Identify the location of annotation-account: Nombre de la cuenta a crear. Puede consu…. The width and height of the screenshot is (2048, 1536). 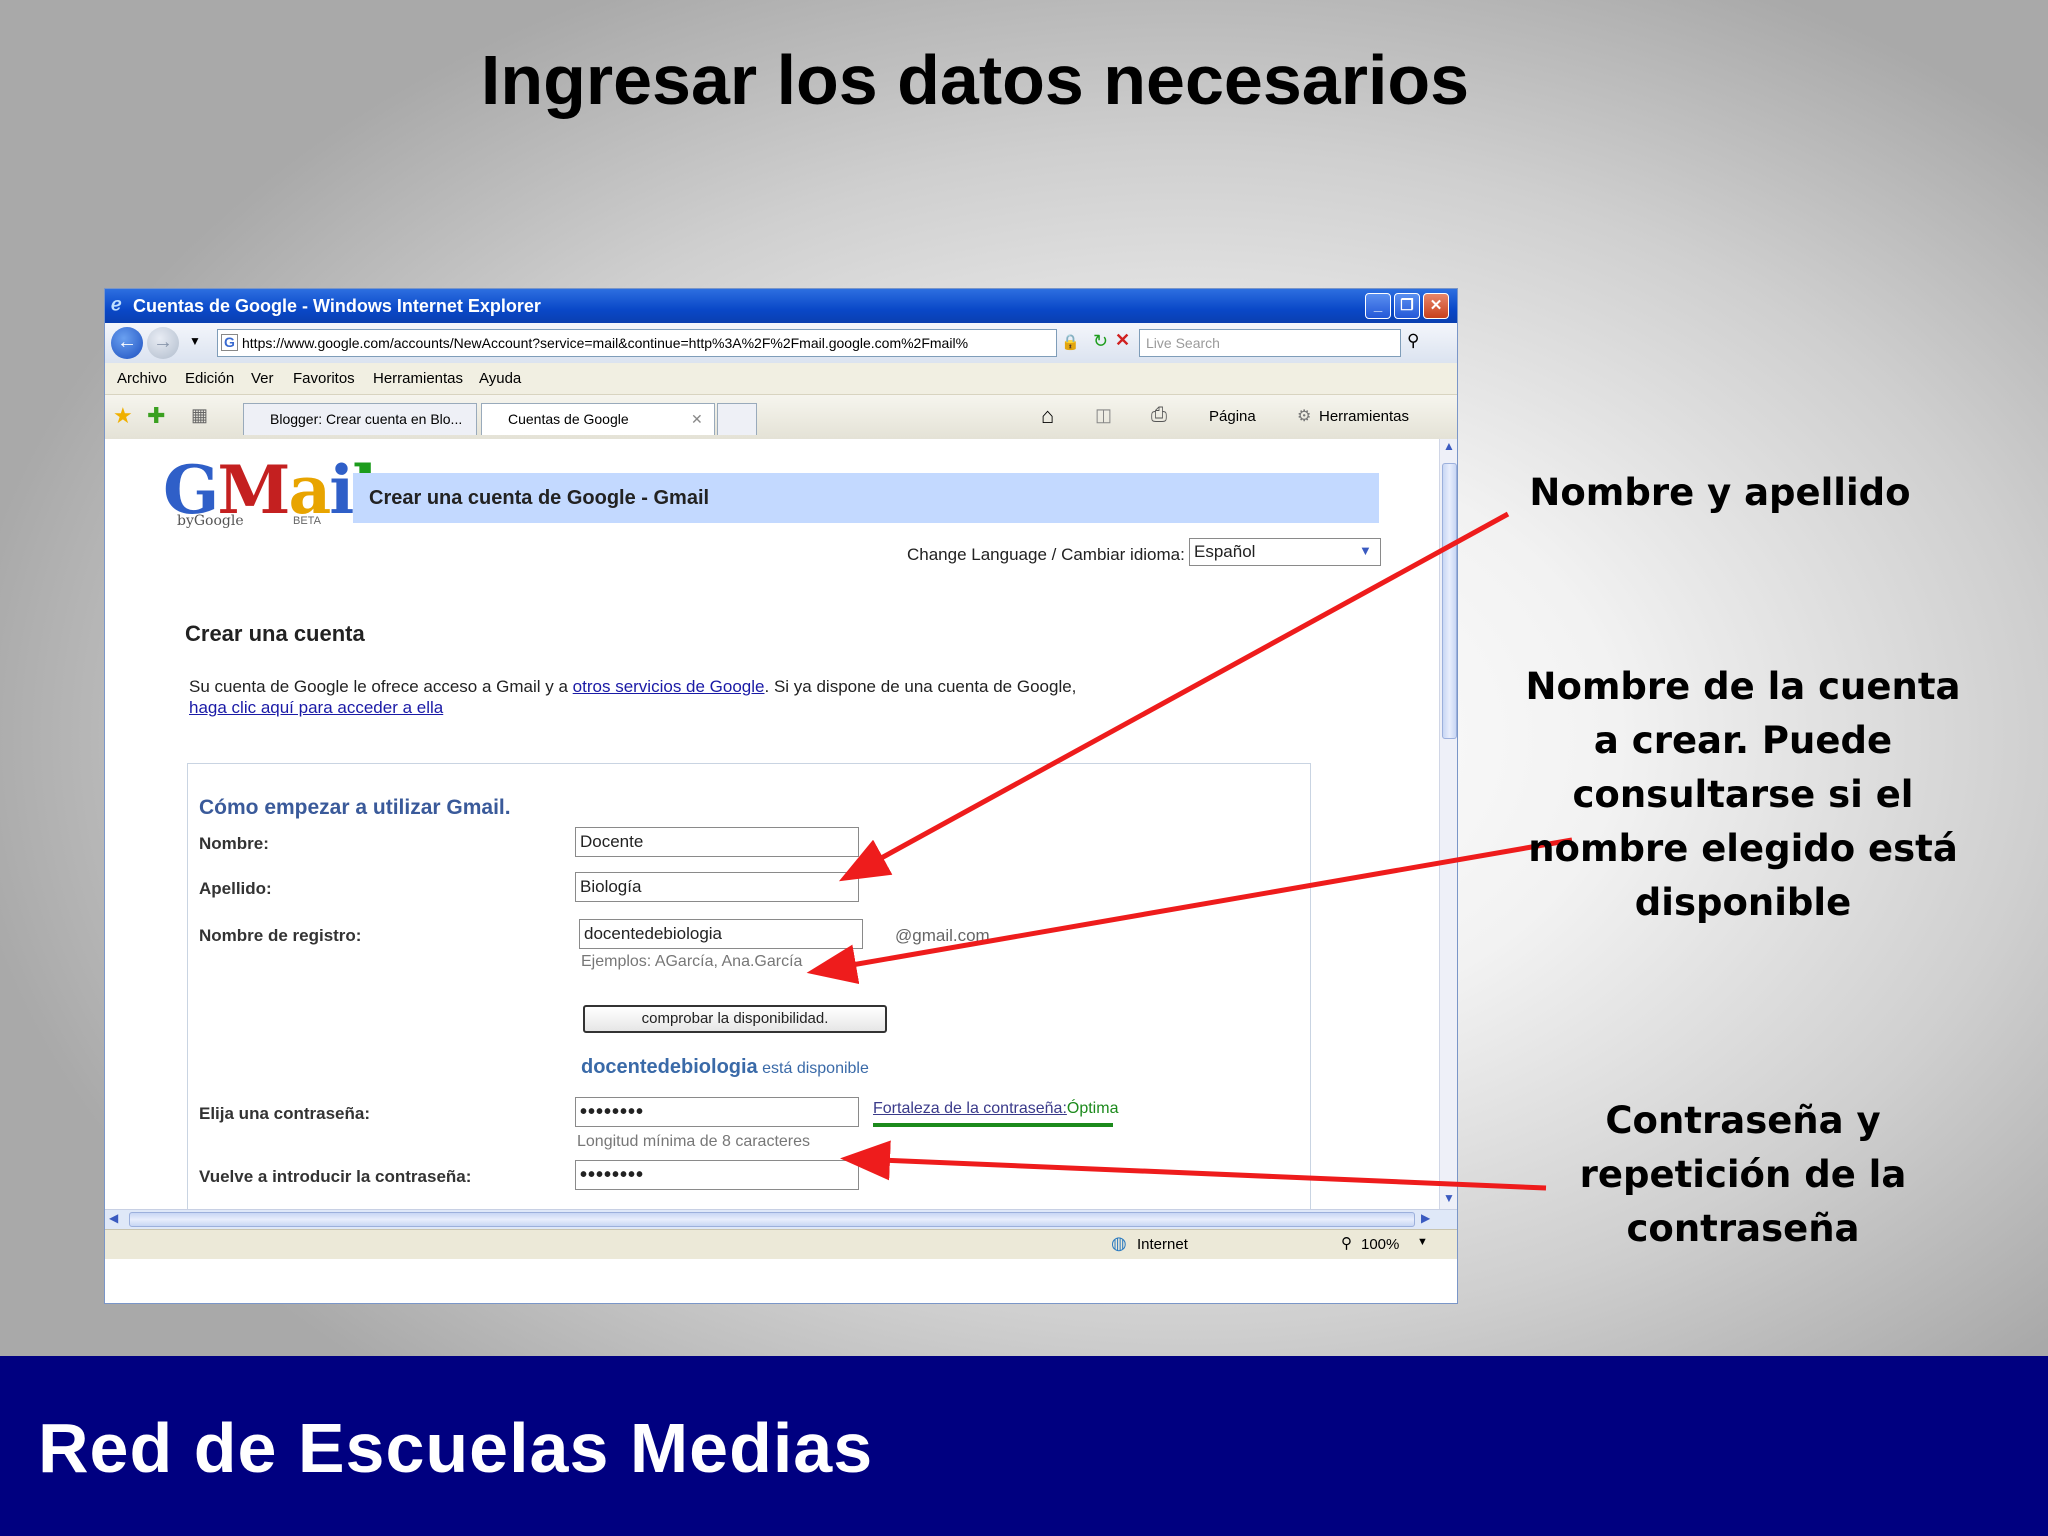
(1743, 794).